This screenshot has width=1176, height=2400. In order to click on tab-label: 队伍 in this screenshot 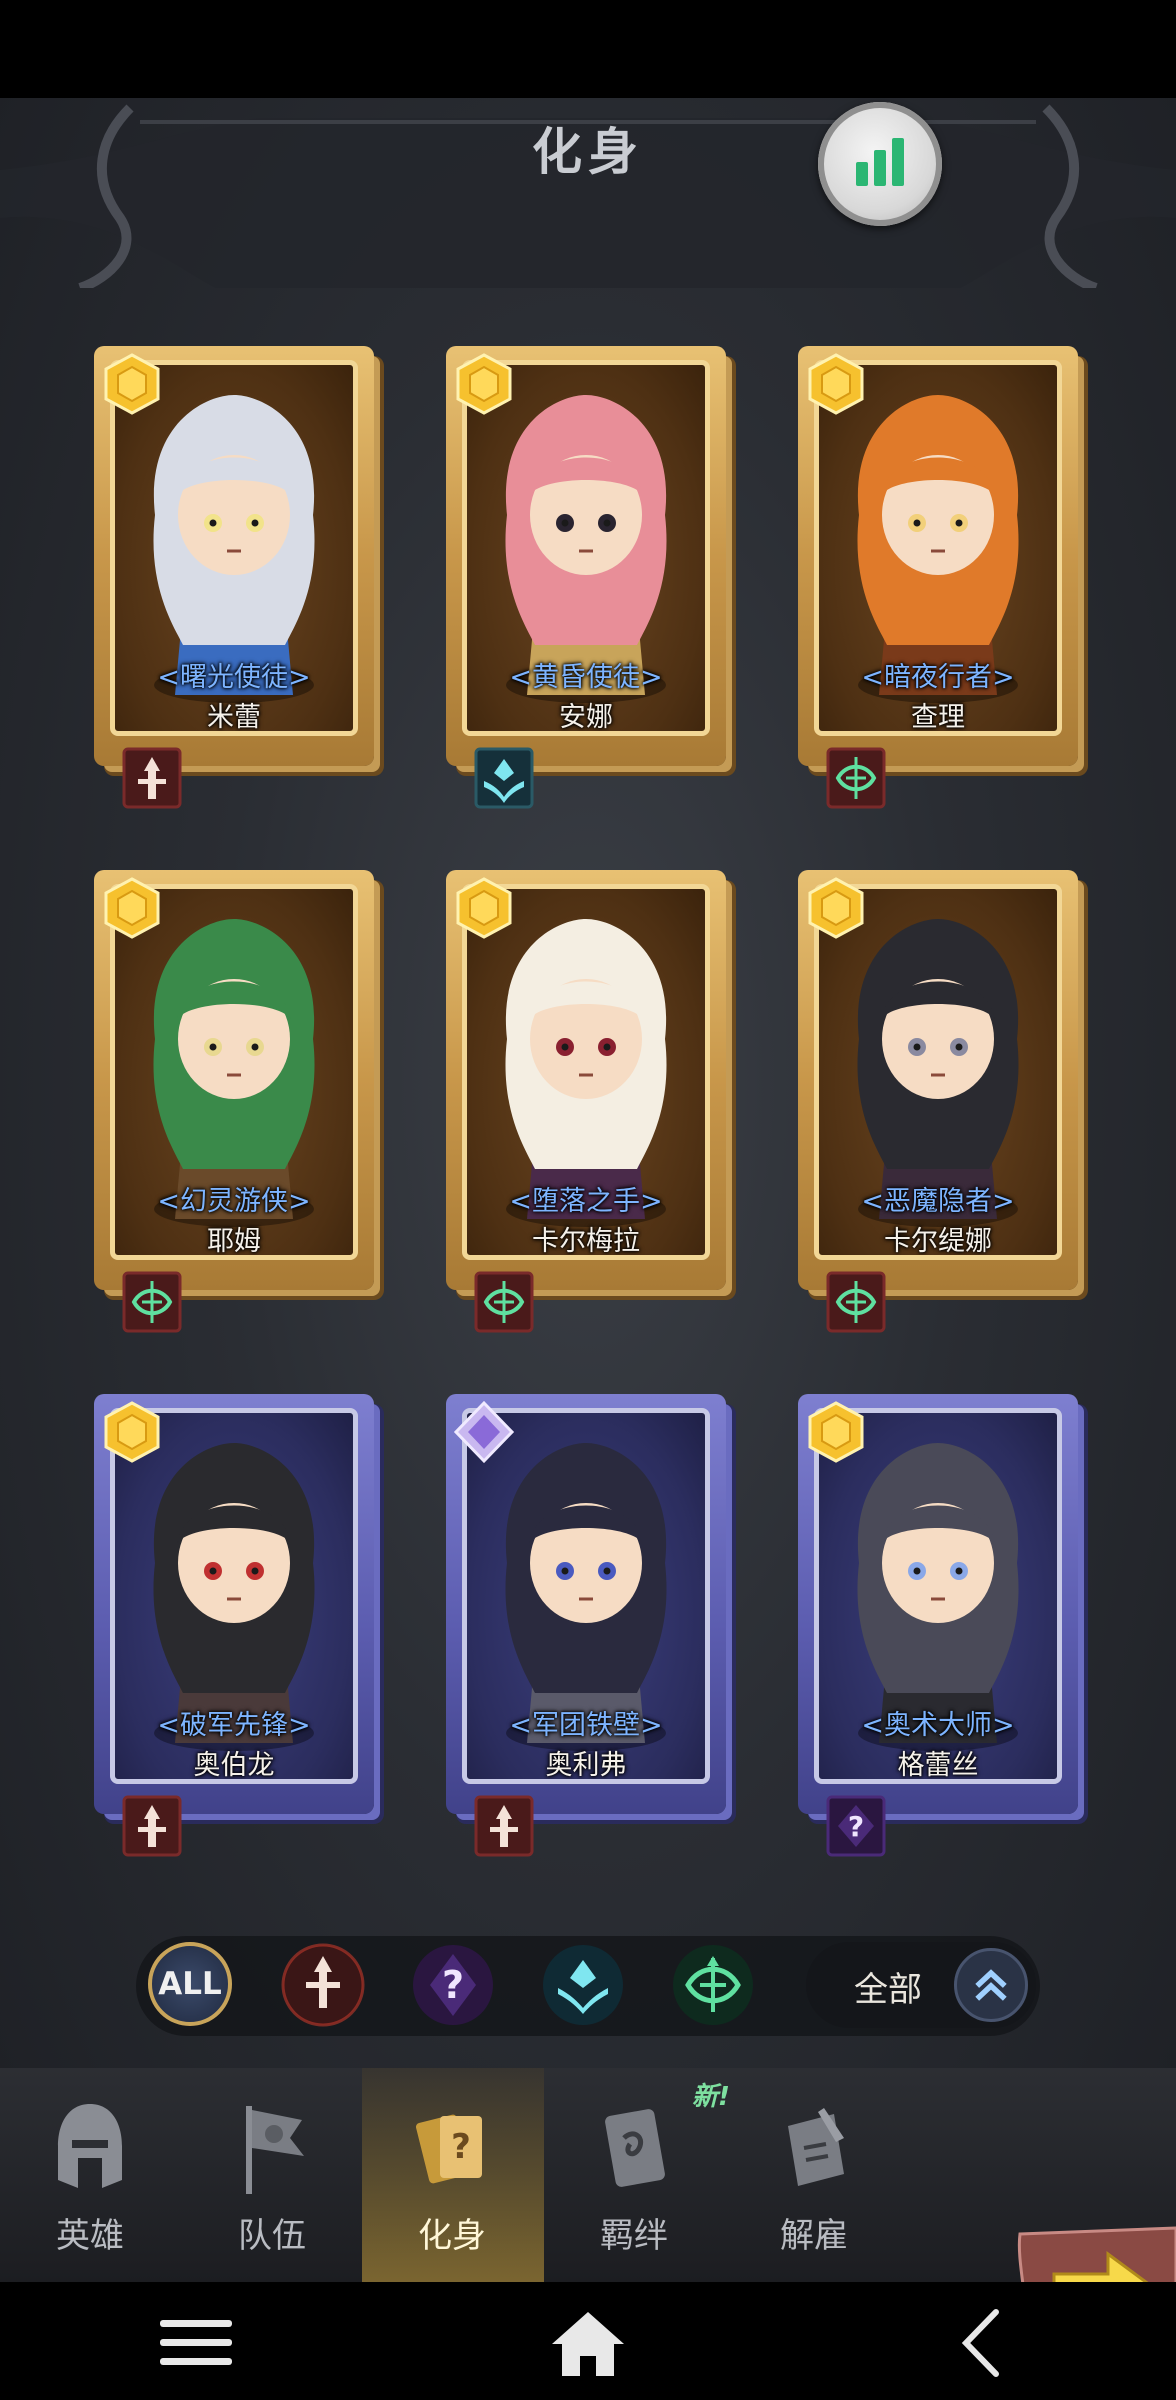, I will do `click(272, 2236)`.